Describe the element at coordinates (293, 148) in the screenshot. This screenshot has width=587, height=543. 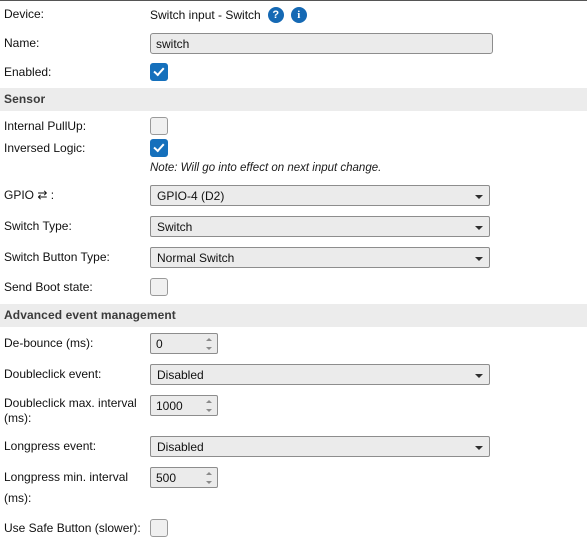
I see `inversed-logic-row: Inversed Logic:` at that location.